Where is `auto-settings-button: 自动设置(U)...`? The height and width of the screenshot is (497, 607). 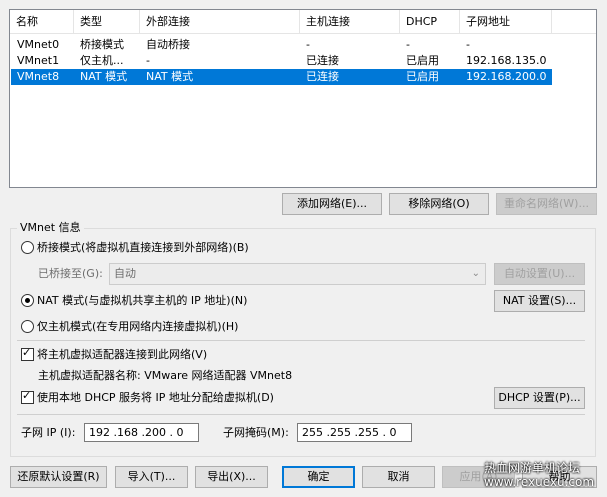 auto-settings-button: 自动设置(U)... is located at coordinates (539, 274).